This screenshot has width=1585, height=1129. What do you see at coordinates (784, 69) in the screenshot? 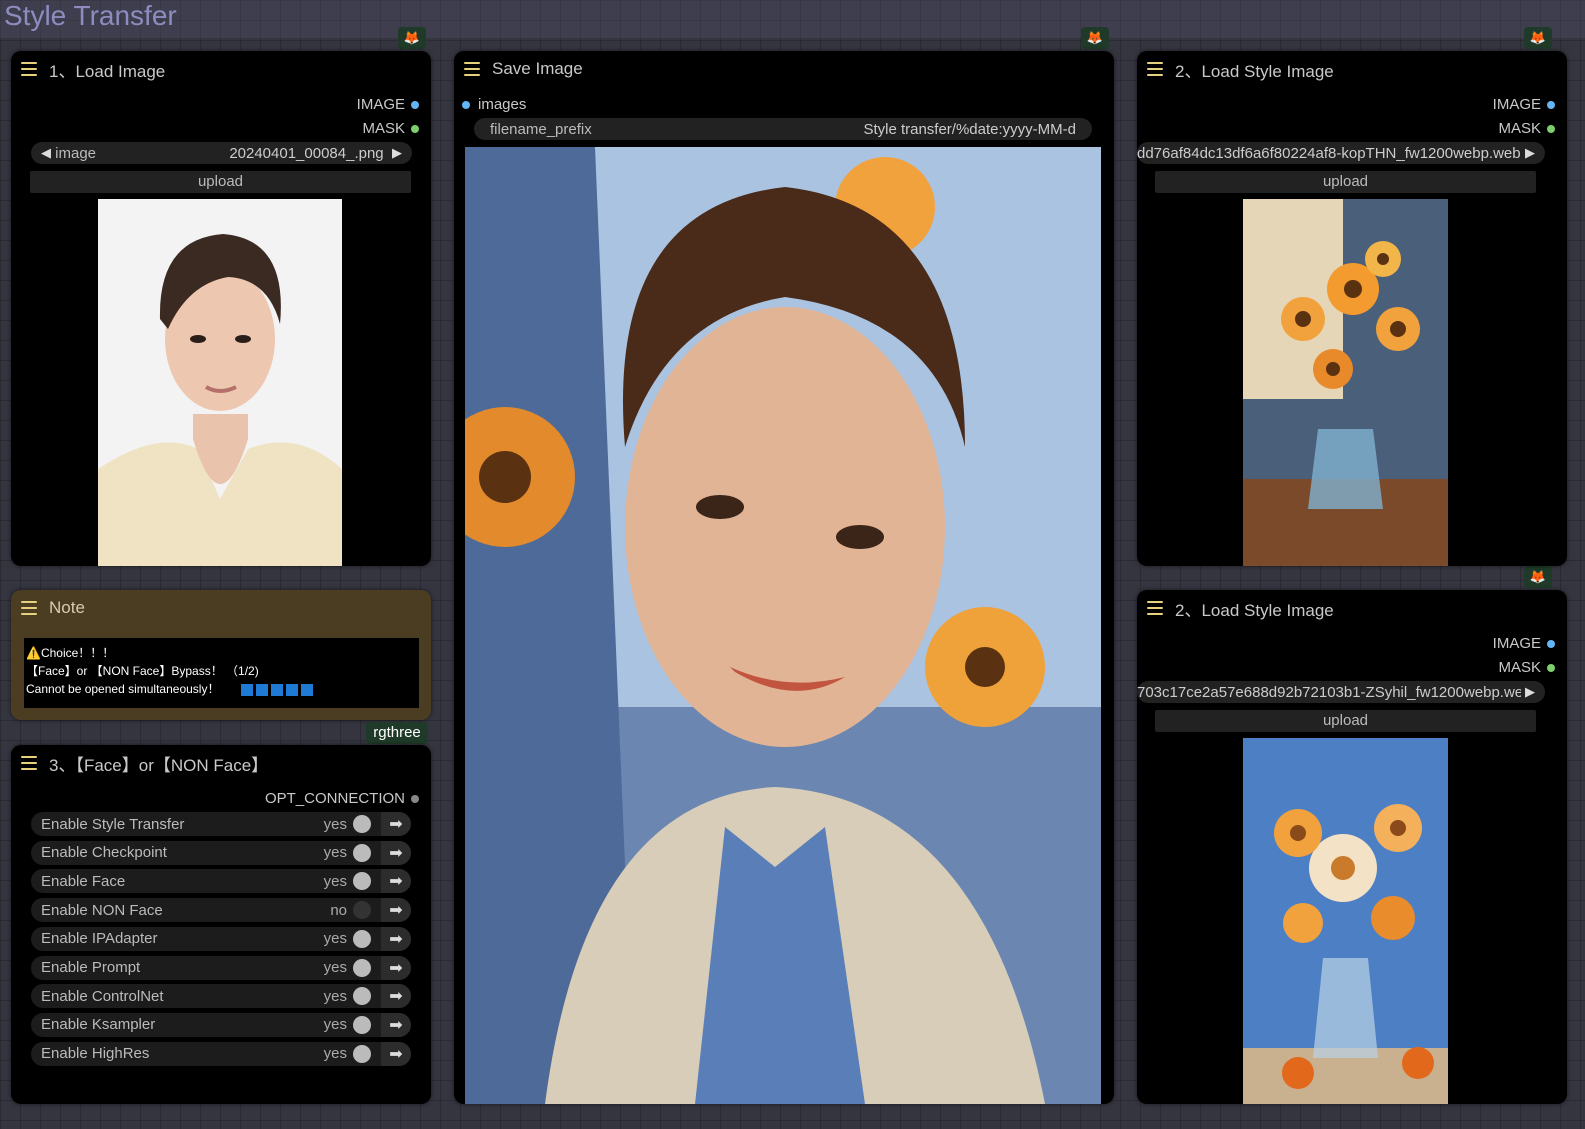
I see `node-header: Save Image` at bounding box center [784, 69].